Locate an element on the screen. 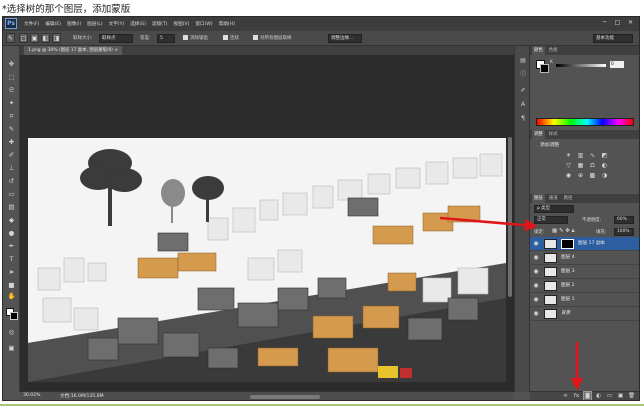 The image size is (644, 410). subtract-selection-icon: ◧ is located at coordinates (45, 38).